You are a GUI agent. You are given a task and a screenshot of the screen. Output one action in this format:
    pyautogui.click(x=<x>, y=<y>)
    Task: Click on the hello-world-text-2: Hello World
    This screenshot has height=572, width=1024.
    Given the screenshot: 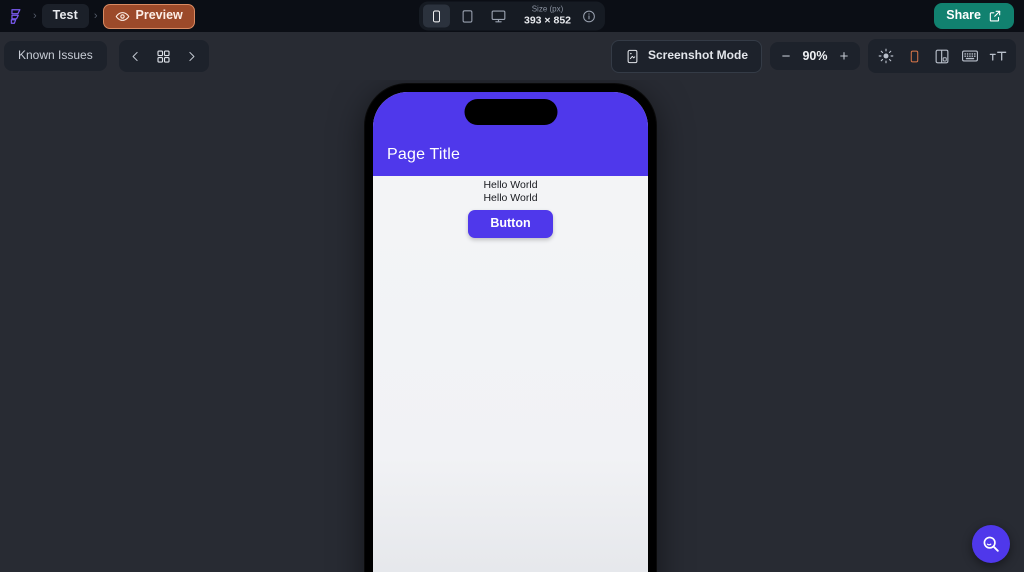 What is the action you would take?
    pyautogui.click(x=510, y=198)
    